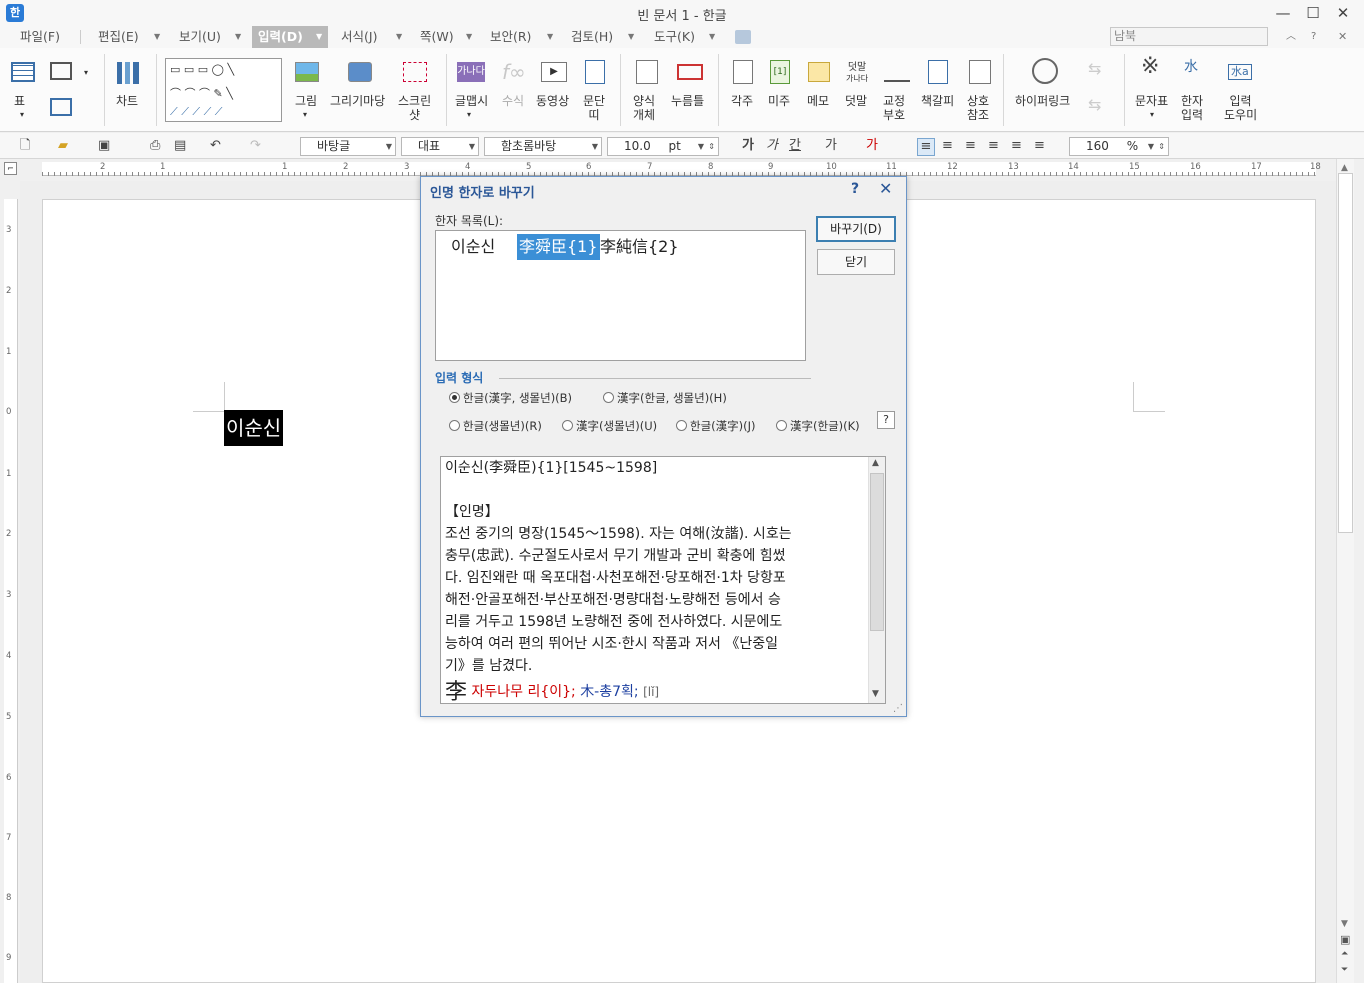  What do you see at coordinates (348, 146) in the screenshot?
I see `style-select: 바탕글 ▼` at bounding box center [348, 146].